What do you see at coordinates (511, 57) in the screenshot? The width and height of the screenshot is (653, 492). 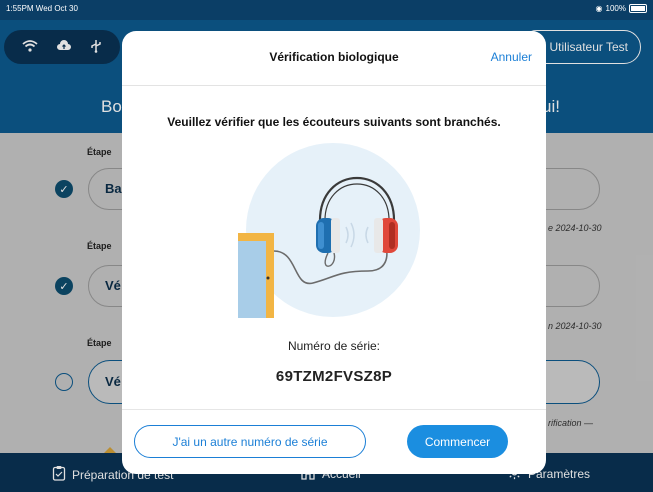 I see `cancel-button: Annuler` at bounding box center [511, 57].